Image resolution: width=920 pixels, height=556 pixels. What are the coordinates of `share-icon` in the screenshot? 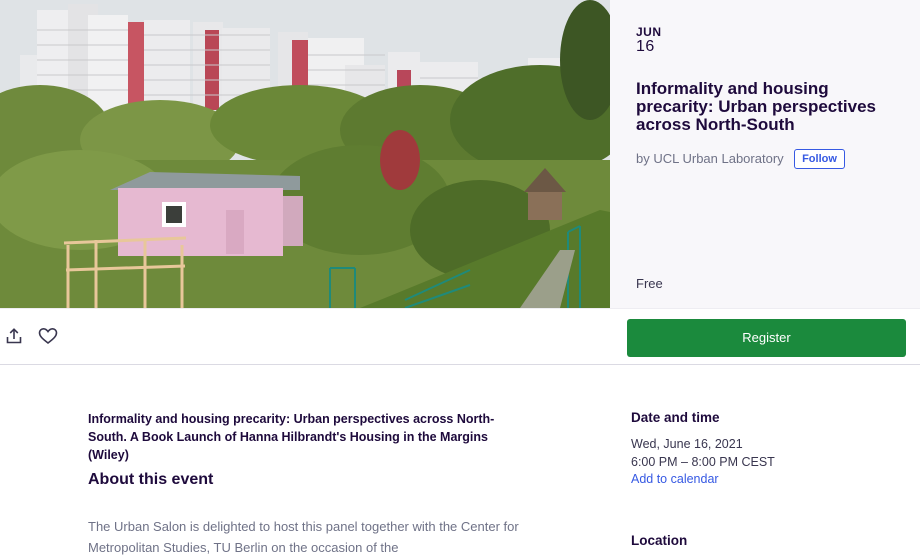 It's located at (14, 336).